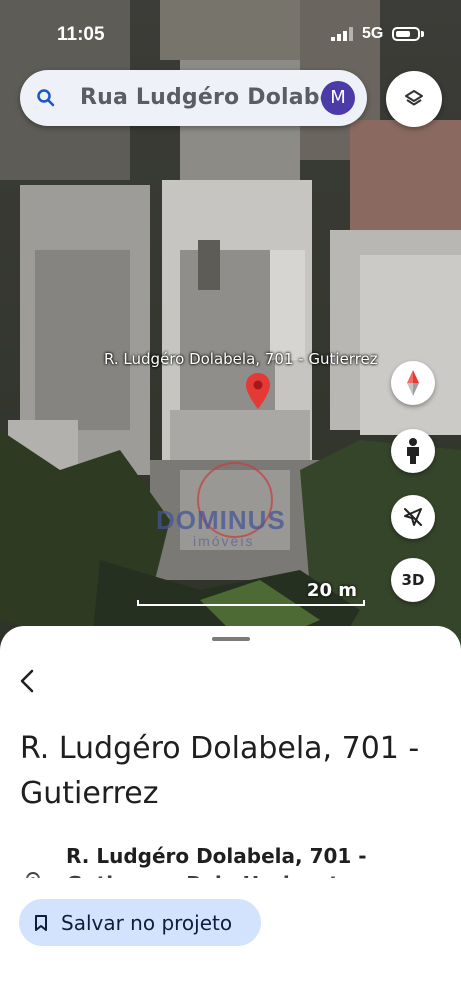  I want to click on save-to-project-button: Salvar no projeto, so click(140, 922).